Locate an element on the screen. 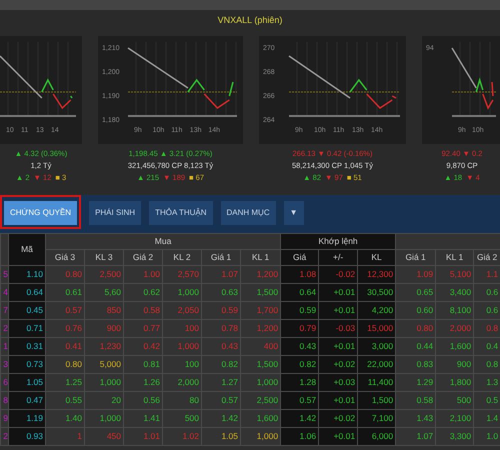  table-cell: 1,700 is located at coordinates (260, 311).